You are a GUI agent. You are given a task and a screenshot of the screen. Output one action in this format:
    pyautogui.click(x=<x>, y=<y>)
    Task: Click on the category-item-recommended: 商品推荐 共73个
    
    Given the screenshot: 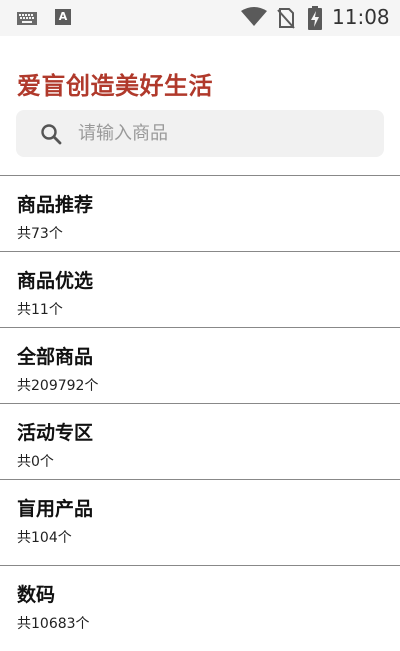 What is the action you would take?
    pyautogui.click(x=200, y=213)
    